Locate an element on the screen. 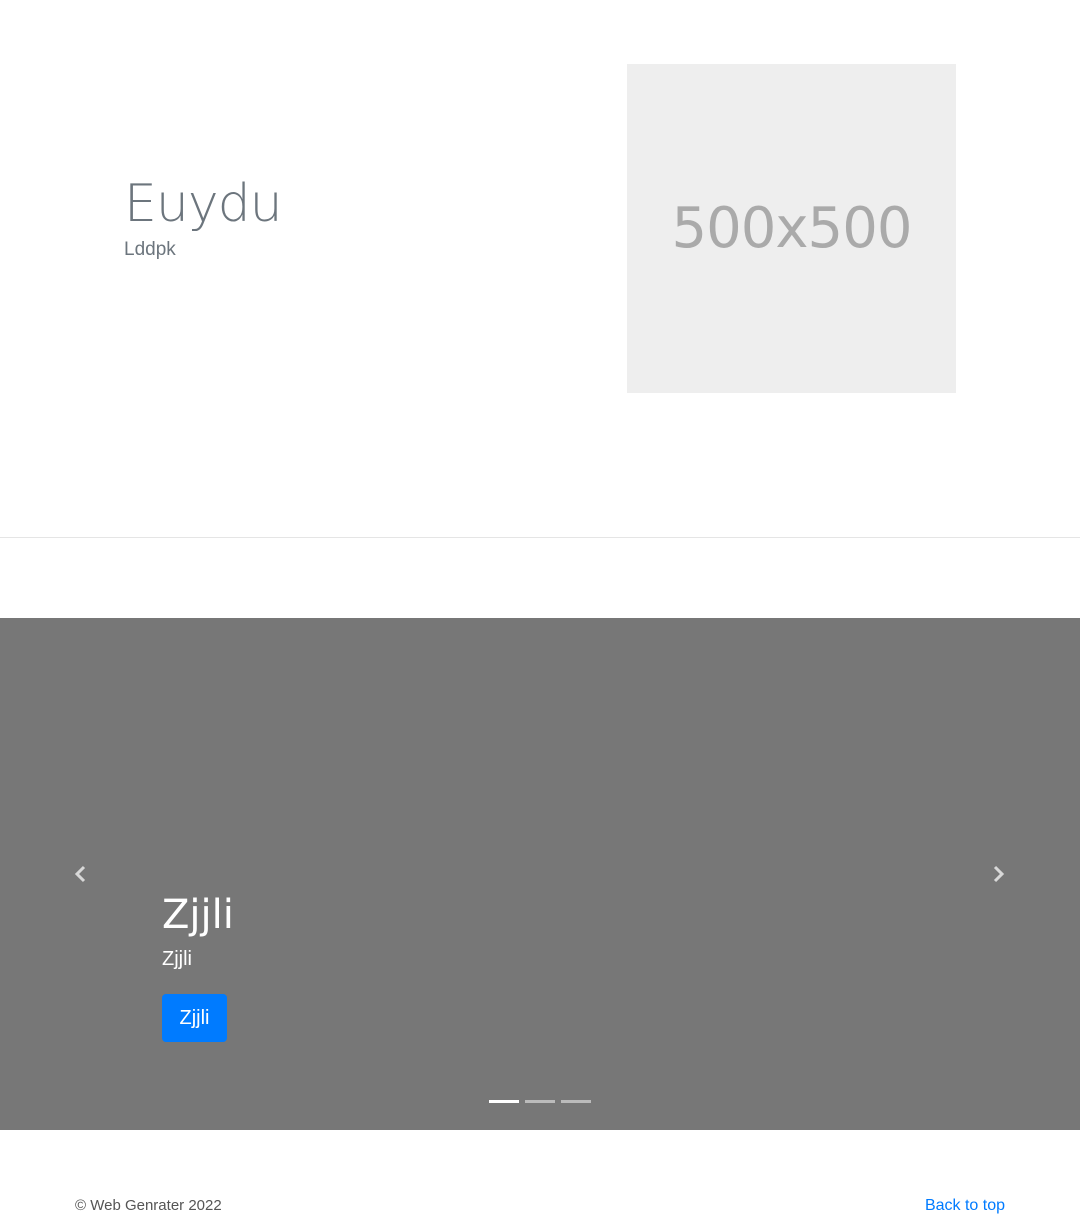 This screenshot has height=1218, width=1080. hero-image-label: 500x500 is located at coordinates (792, 228).